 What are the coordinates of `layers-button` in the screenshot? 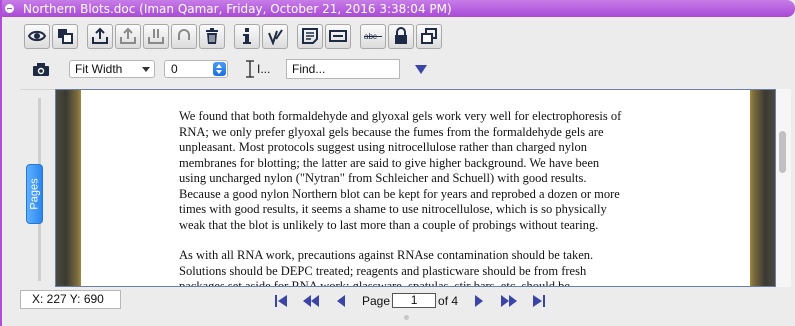 It's located at (65, 36).